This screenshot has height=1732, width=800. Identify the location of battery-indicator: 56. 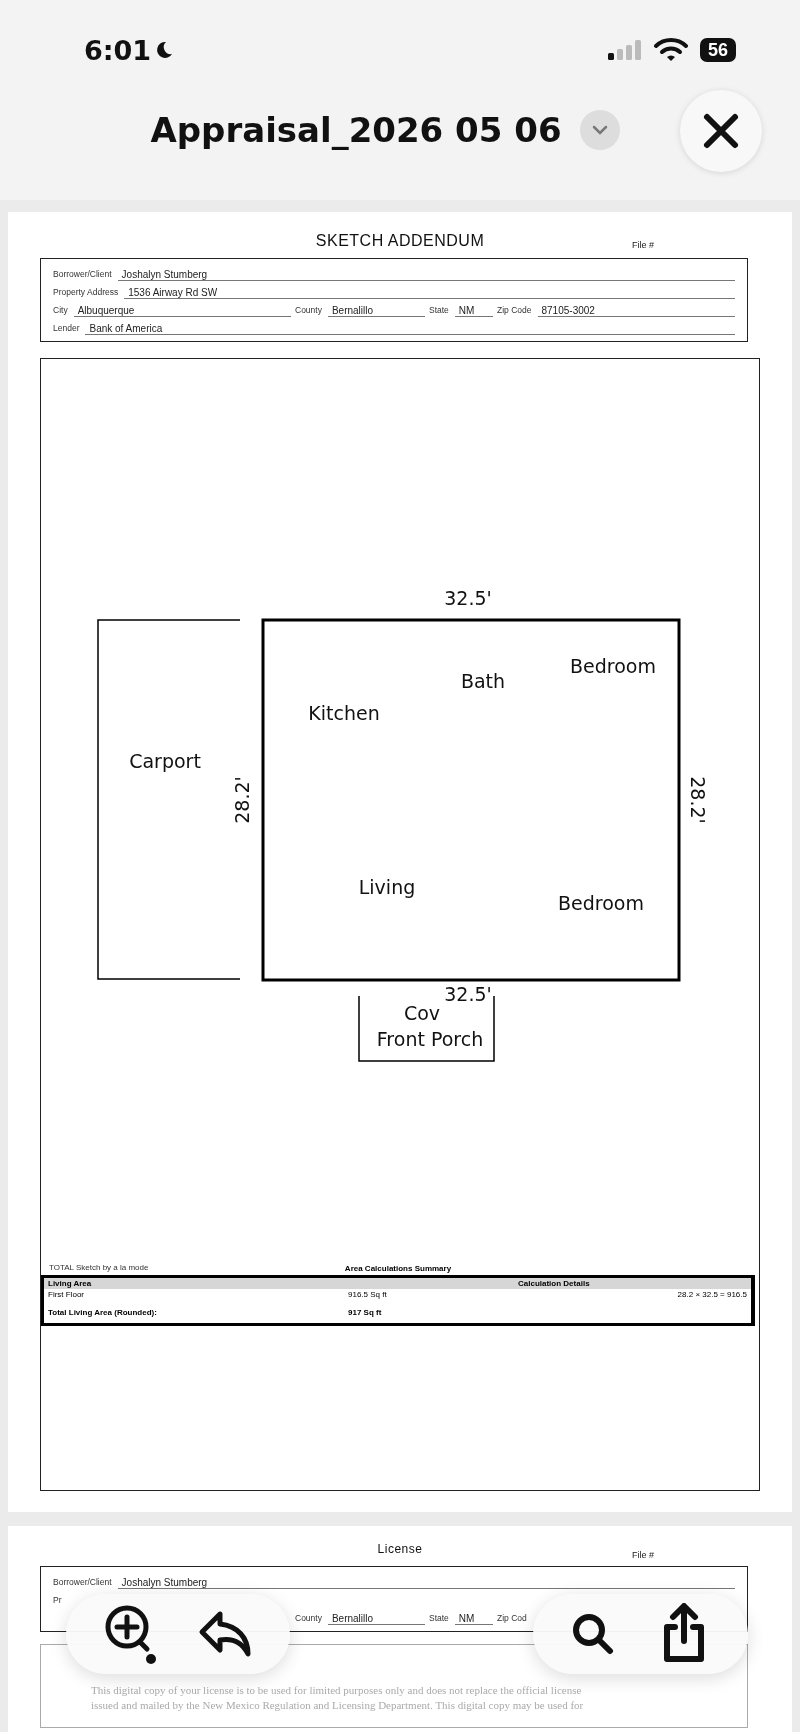
(717, 50).